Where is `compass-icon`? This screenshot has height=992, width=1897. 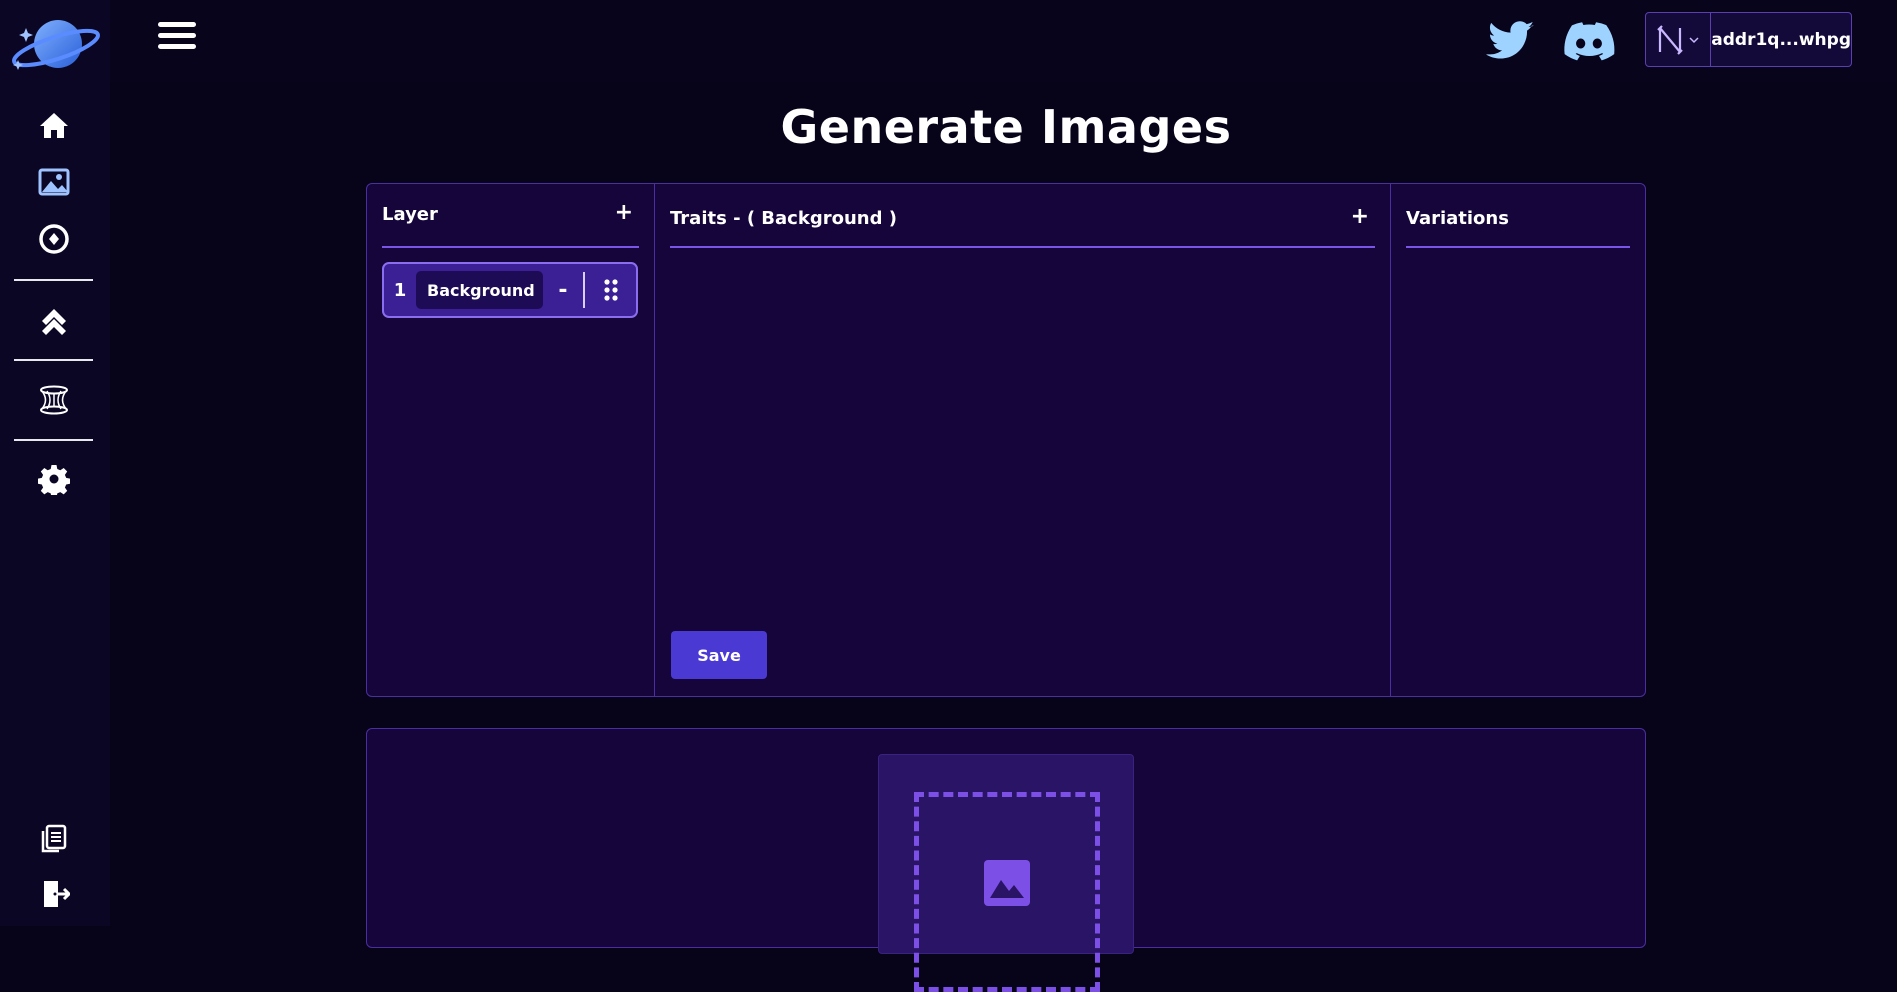 compass-icon is located at coordinates (54, 239).